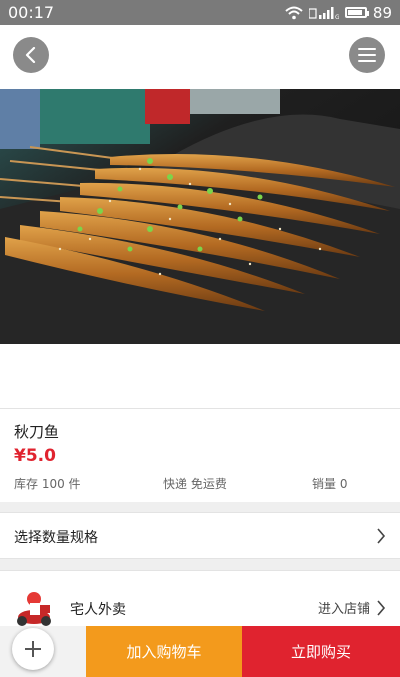 The image size is (400, 677). Describe the element at coordinates (337, 16) in the screenshot. I see `svg-text: G` at that location.